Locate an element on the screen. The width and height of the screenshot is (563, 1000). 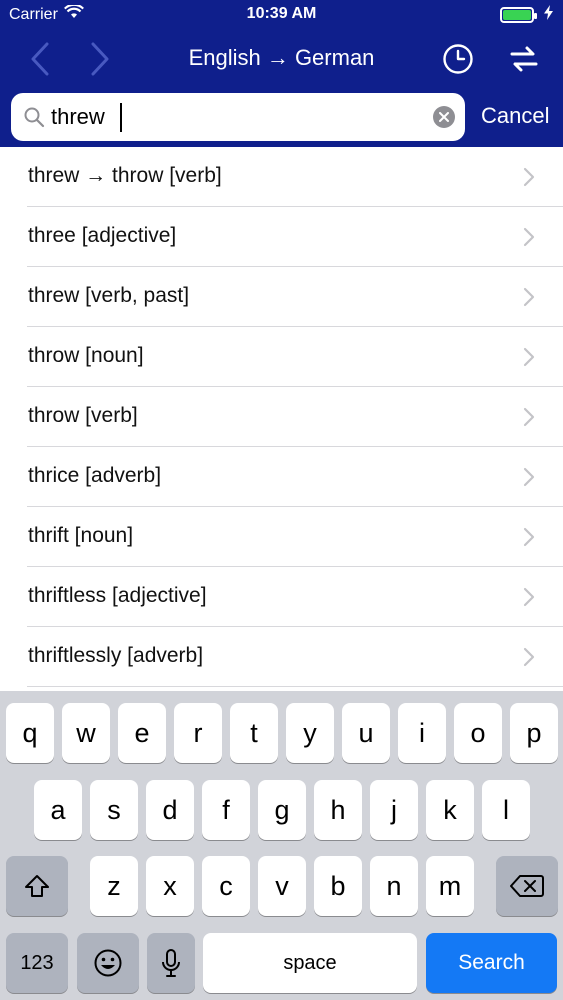
list-item-label: thrift [noun] is located at coordinates (81, 535).